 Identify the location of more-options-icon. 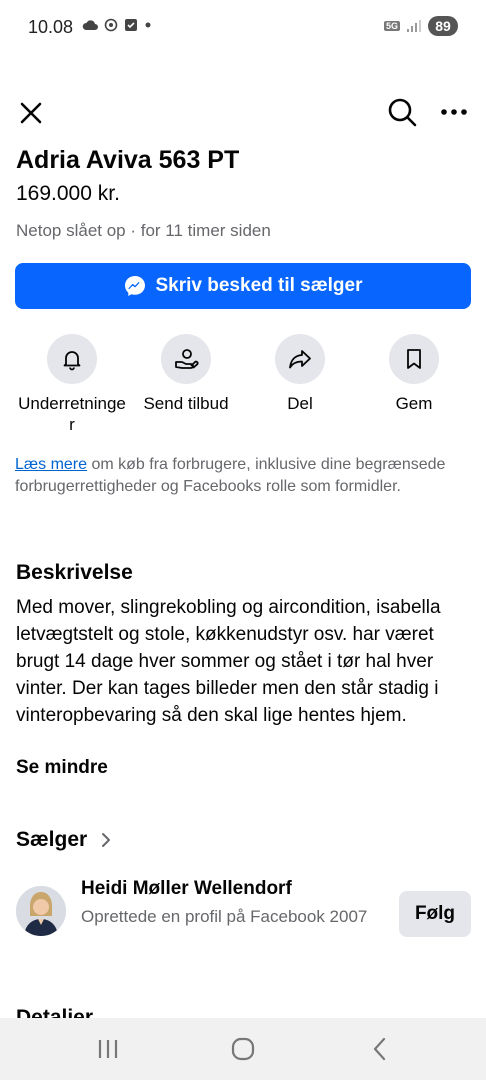
(454, 112).